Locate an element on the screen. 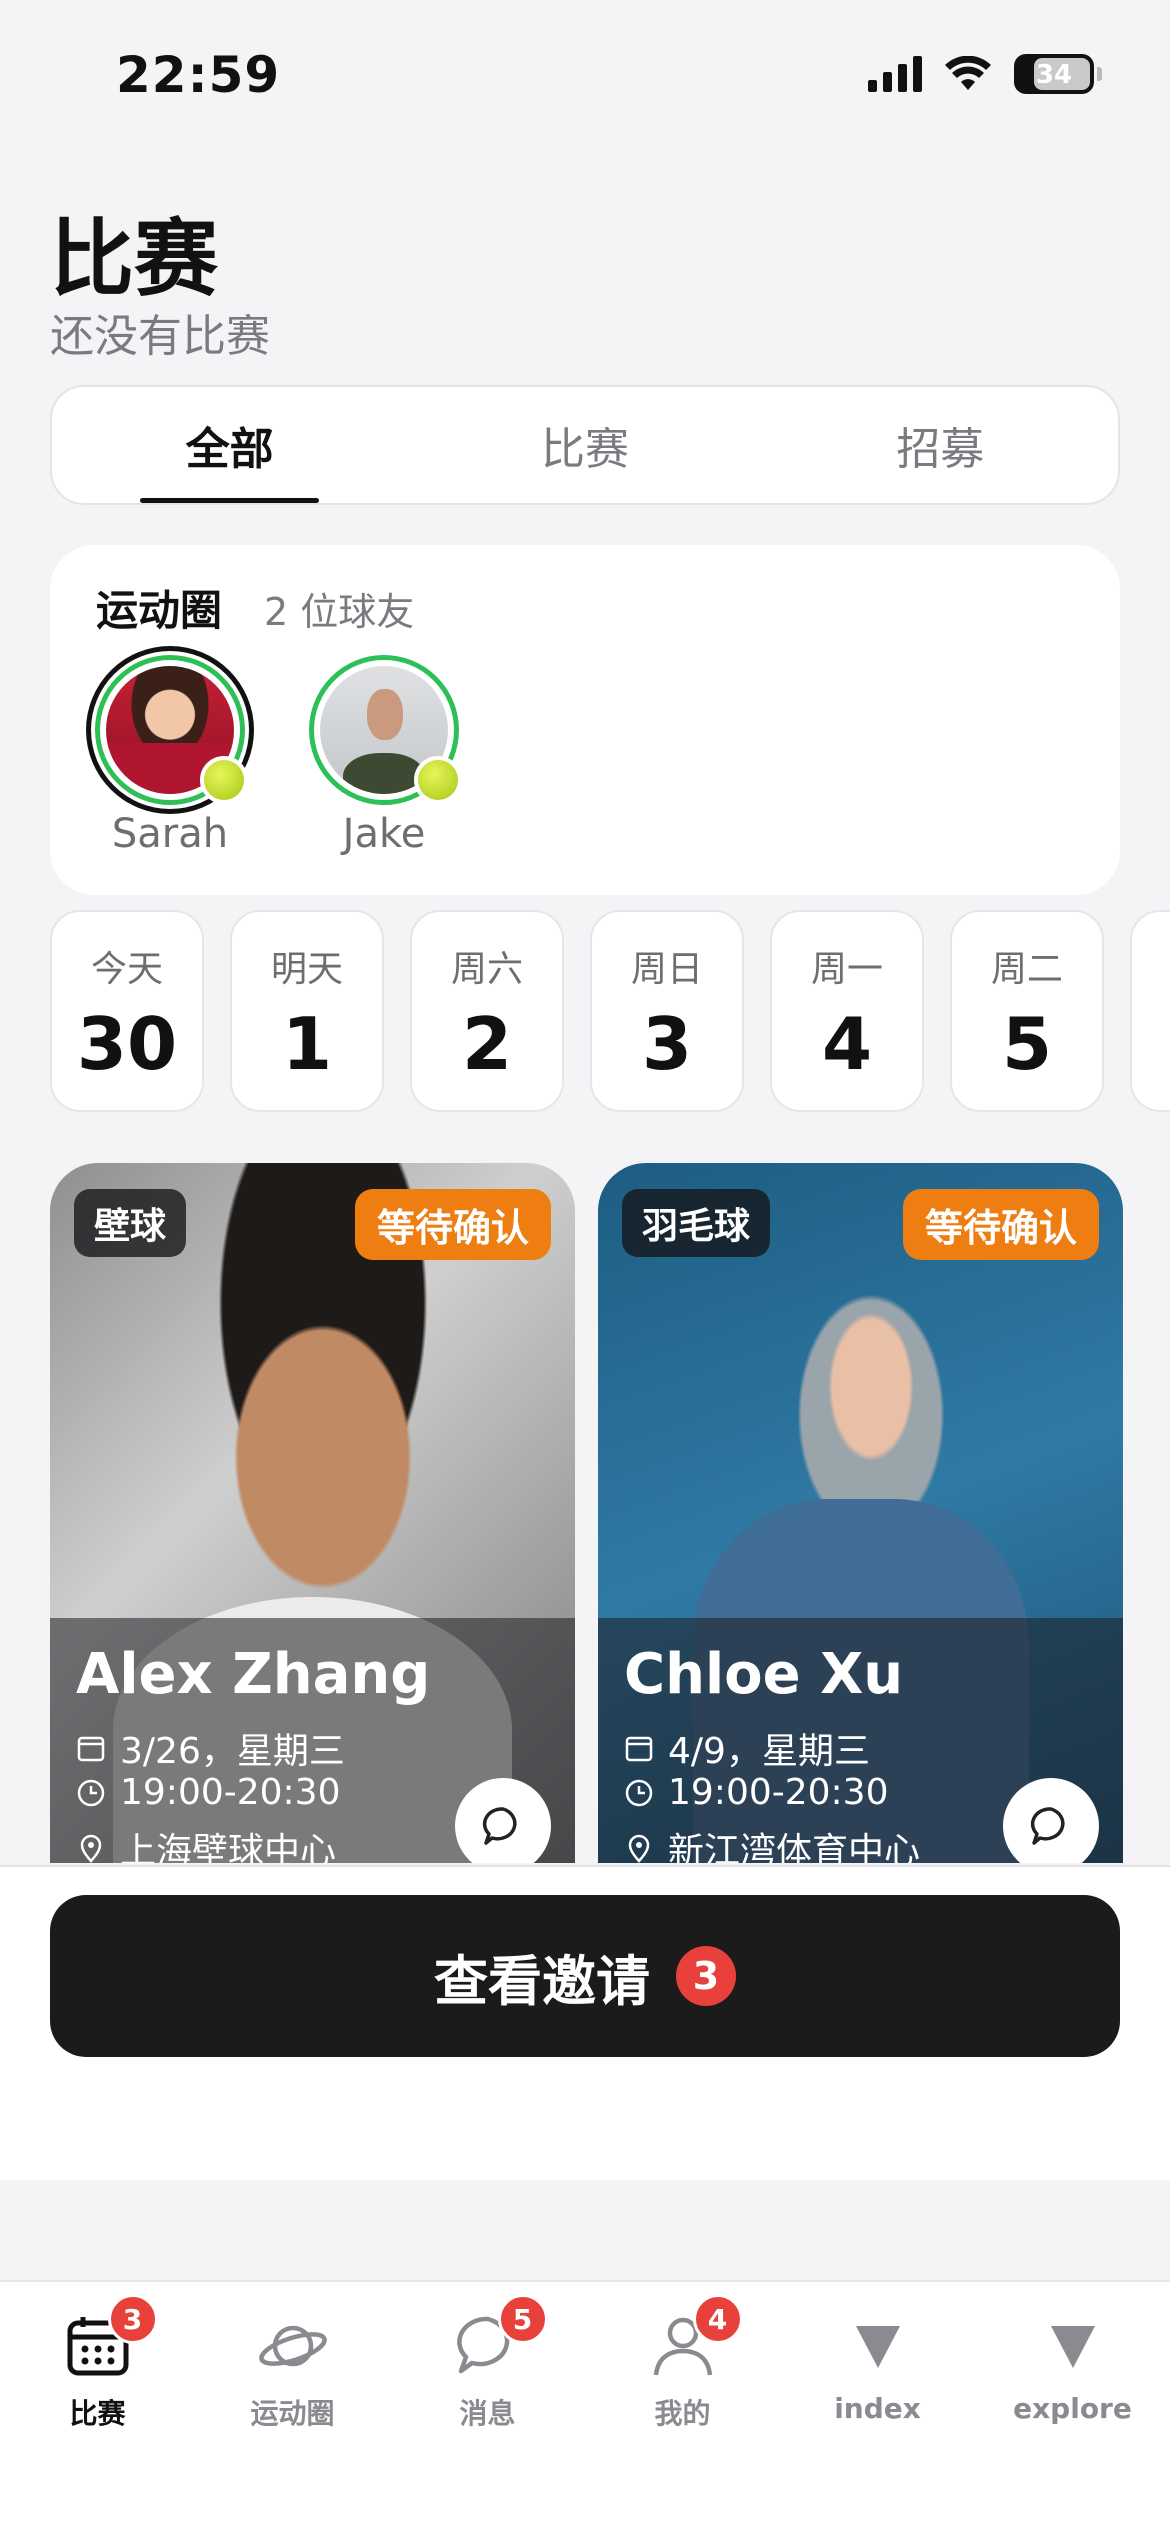  day-number: 3 is located at coordinates (667, 1044).